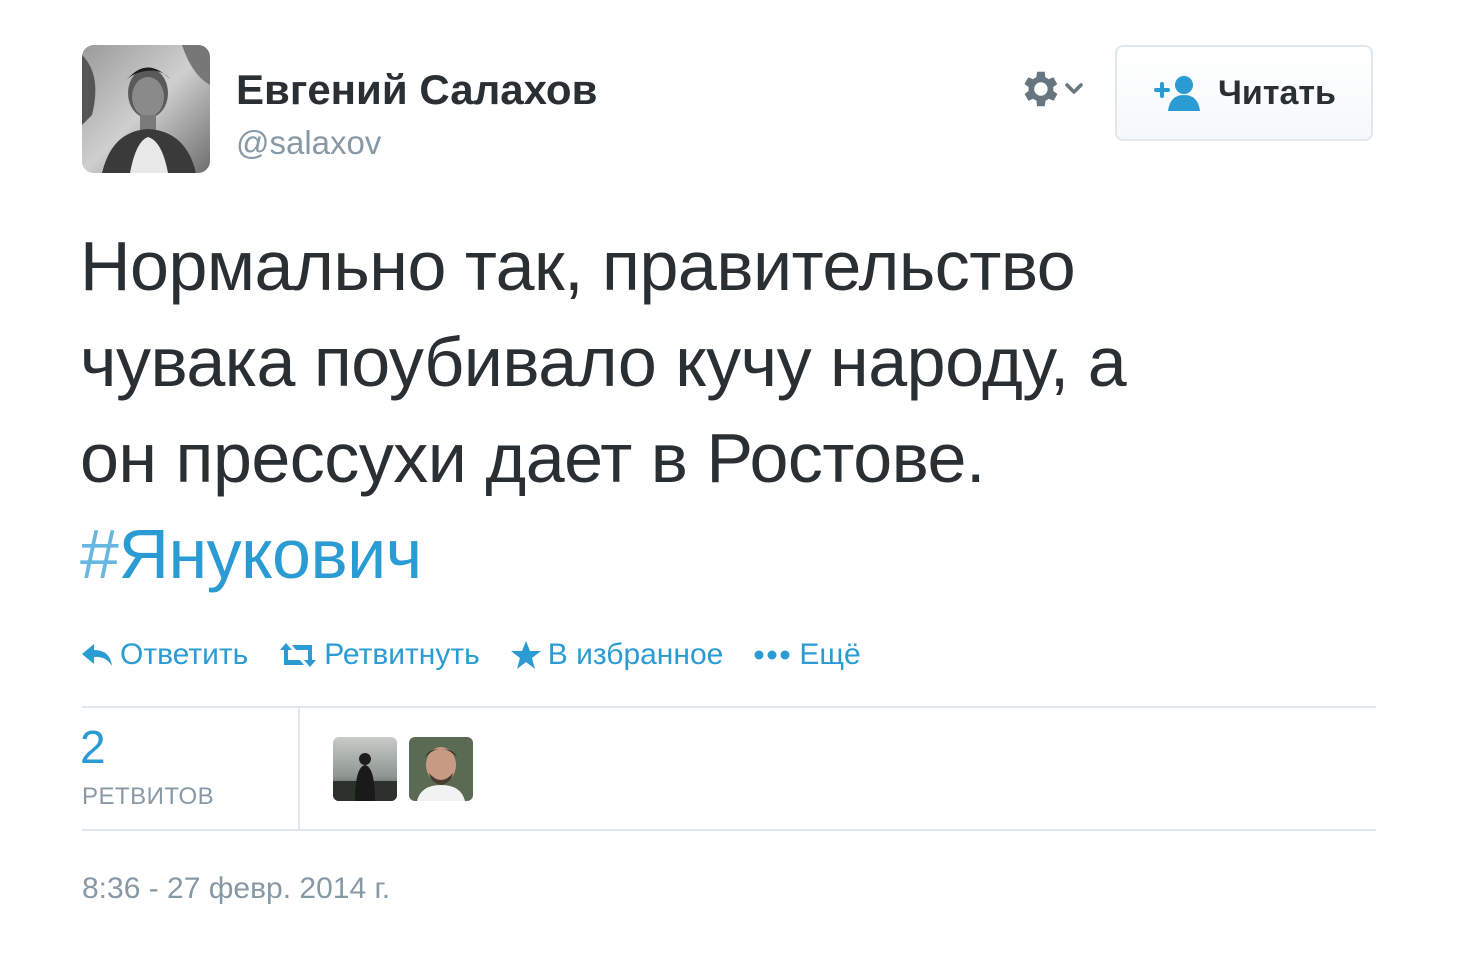 The width and height of the screenshot is (1460, 956). I want to click on add-user-icon, so click(1177, 93).